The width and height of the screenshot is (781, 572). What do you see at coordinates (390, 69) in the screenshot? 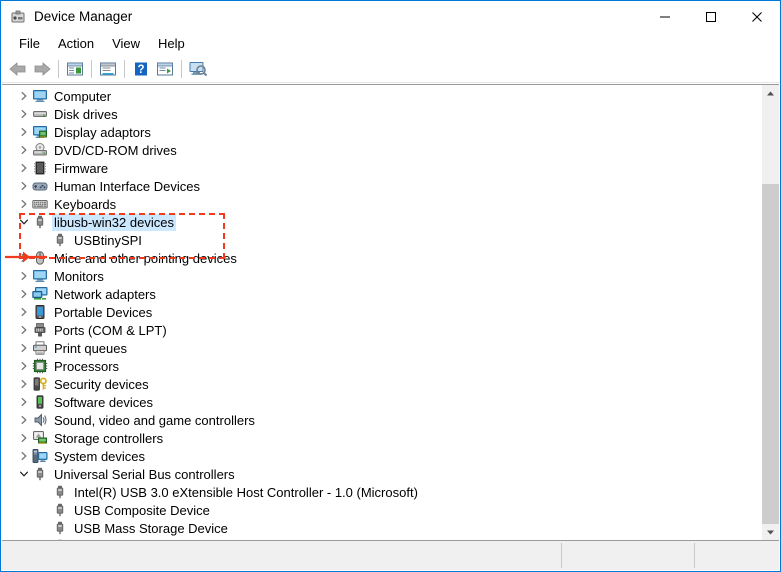
I see `toolbar: ?` at bounding box center [390, 69].